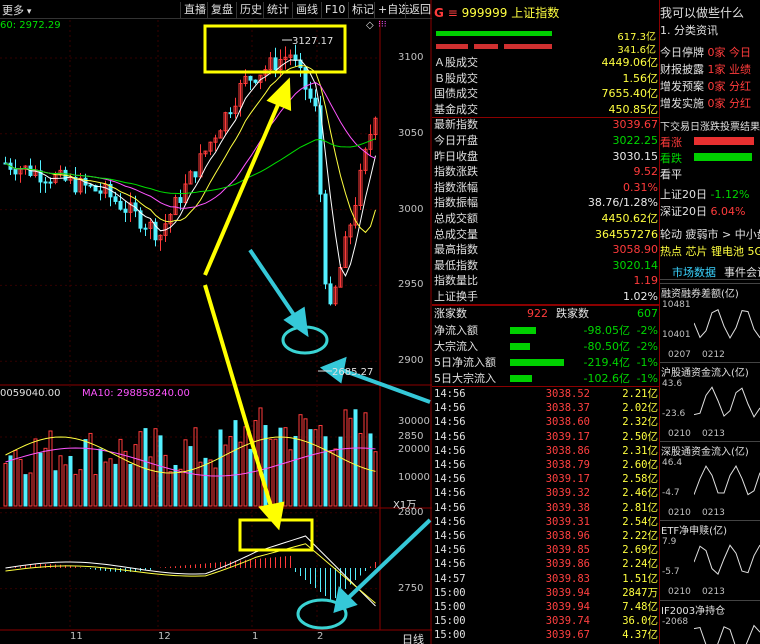 The width and height of the screenshot is (760, 644). I want to click on price-tick: 3100, so click(411, 57).